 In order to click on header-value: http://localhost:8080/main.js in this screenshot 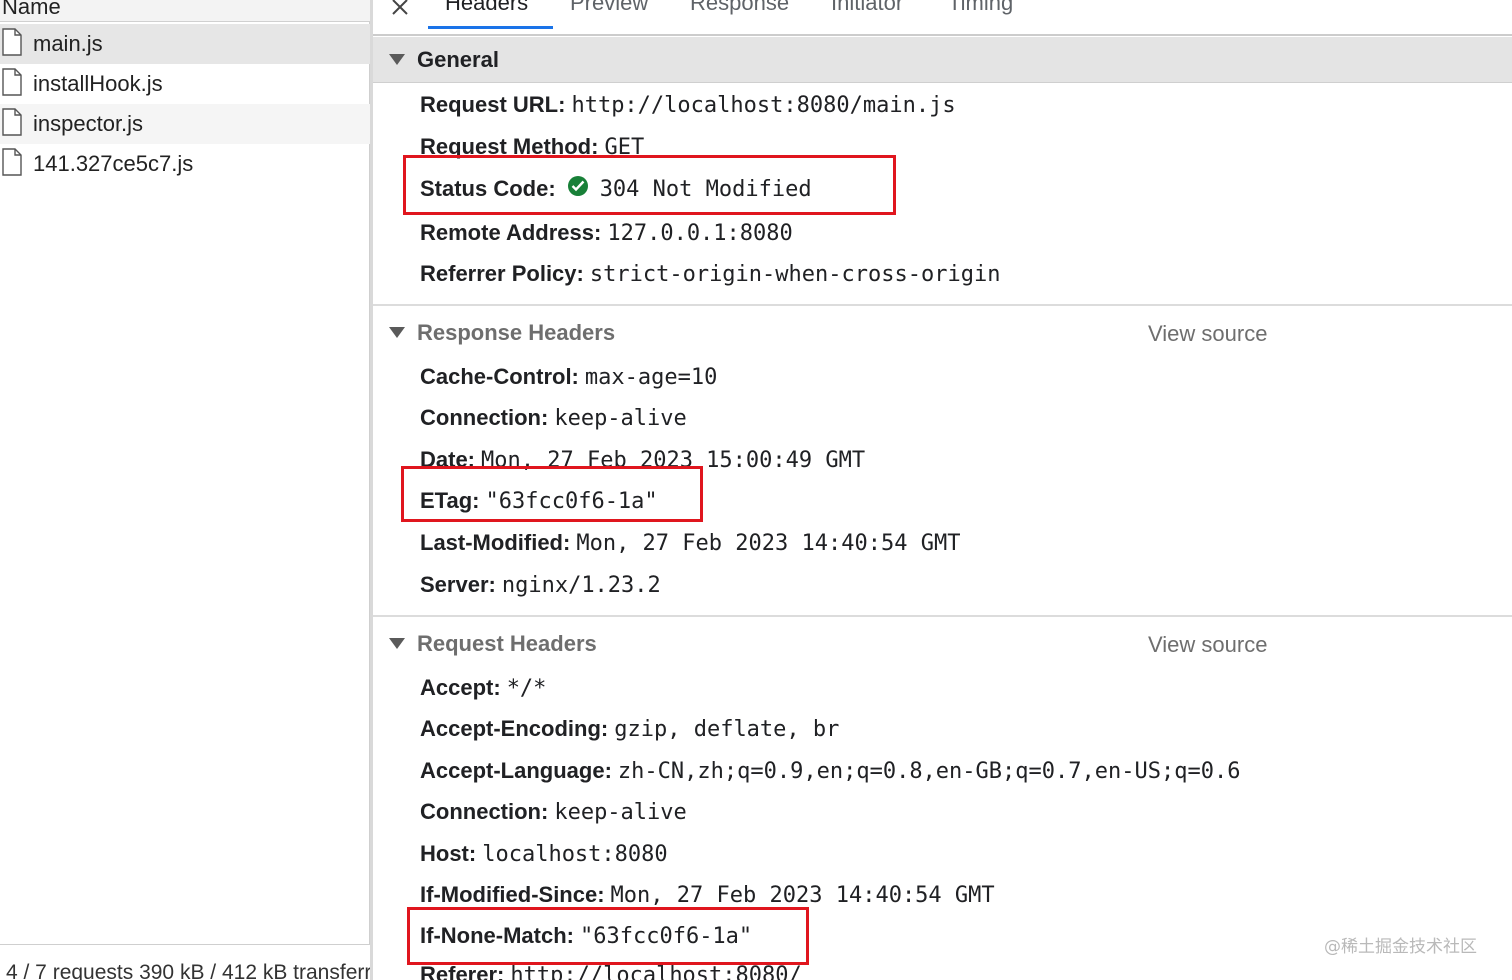, I will do `click(763, 105)`.